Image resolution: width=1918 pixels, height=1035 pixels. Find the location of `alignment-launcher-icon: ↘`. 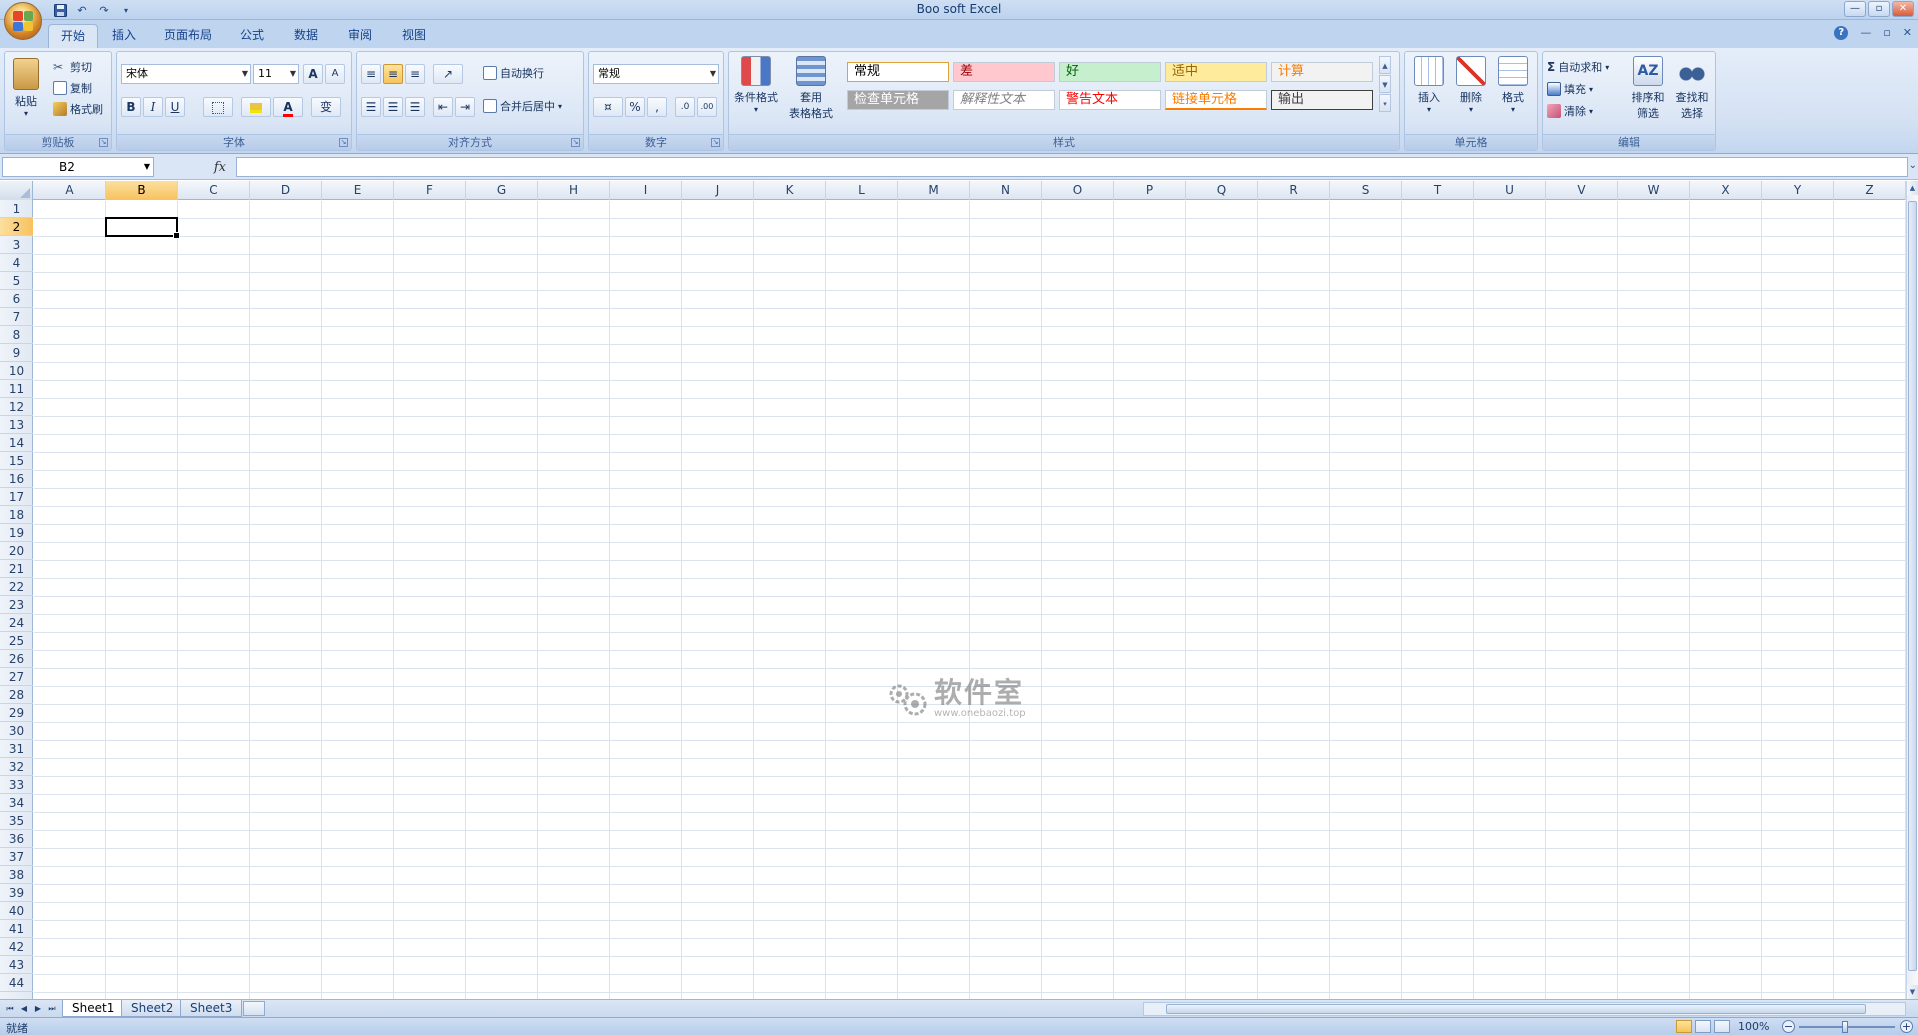

alignment-launcher-icon: ↘ is located at coordinates (575, 142).